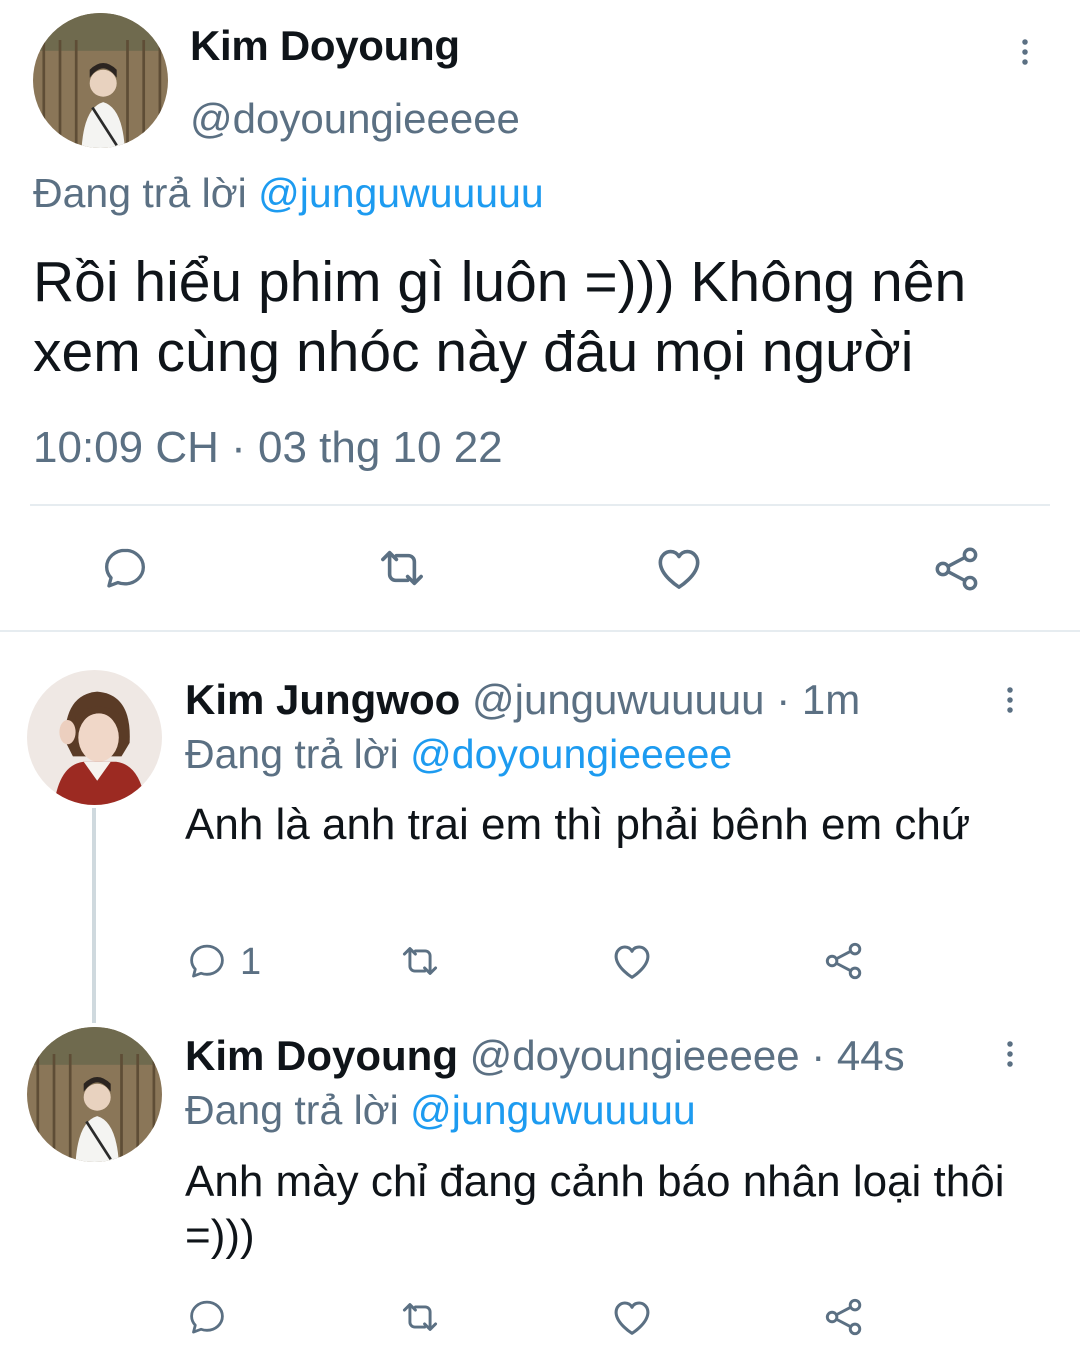 This screenshot has height=1355, width=1080. I want to click on replying-to-link: @doyoungieeeee, so click(571, 754).